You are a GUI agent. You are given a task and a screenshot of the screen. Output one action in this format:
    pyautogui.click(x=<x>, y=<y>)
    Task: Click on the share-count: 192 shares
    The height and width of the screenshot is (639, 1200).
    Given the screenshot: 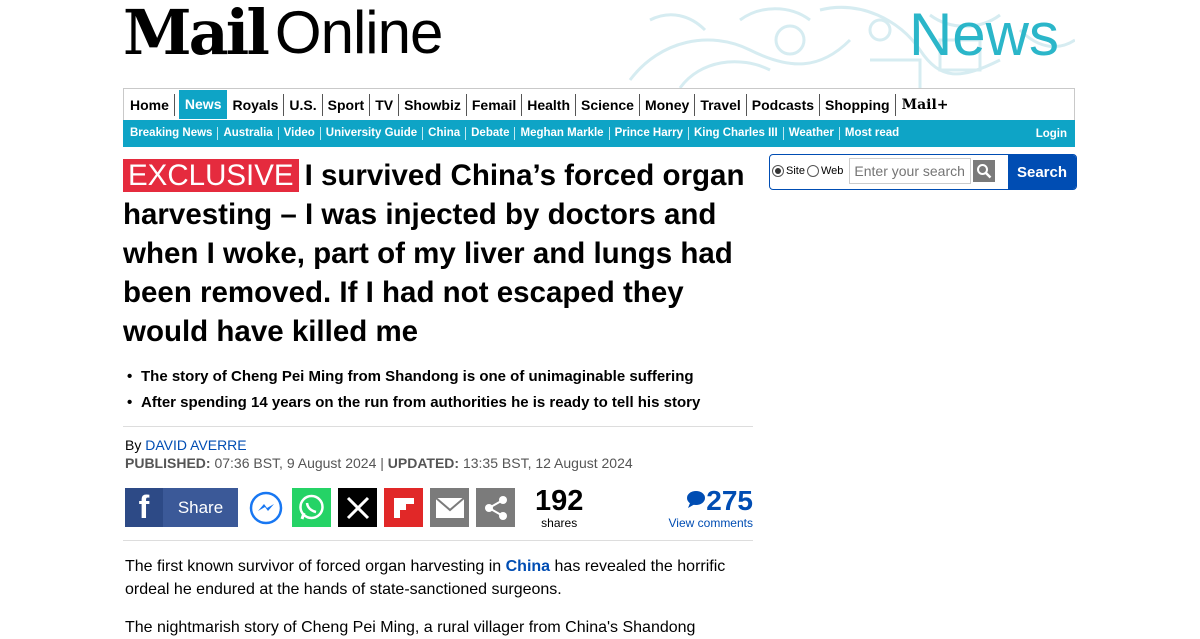 What is the action you would take?
    pyautogui.click(x=559, y=508)
    